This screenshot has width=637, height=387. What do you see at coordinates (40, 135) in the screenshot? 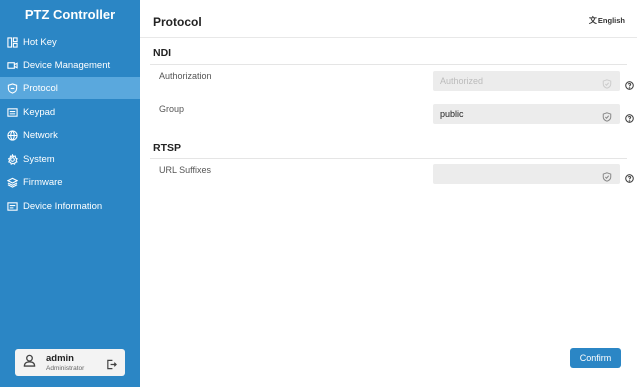
I see `sidebar-item-label: Network` at bounding box center [40, 135].